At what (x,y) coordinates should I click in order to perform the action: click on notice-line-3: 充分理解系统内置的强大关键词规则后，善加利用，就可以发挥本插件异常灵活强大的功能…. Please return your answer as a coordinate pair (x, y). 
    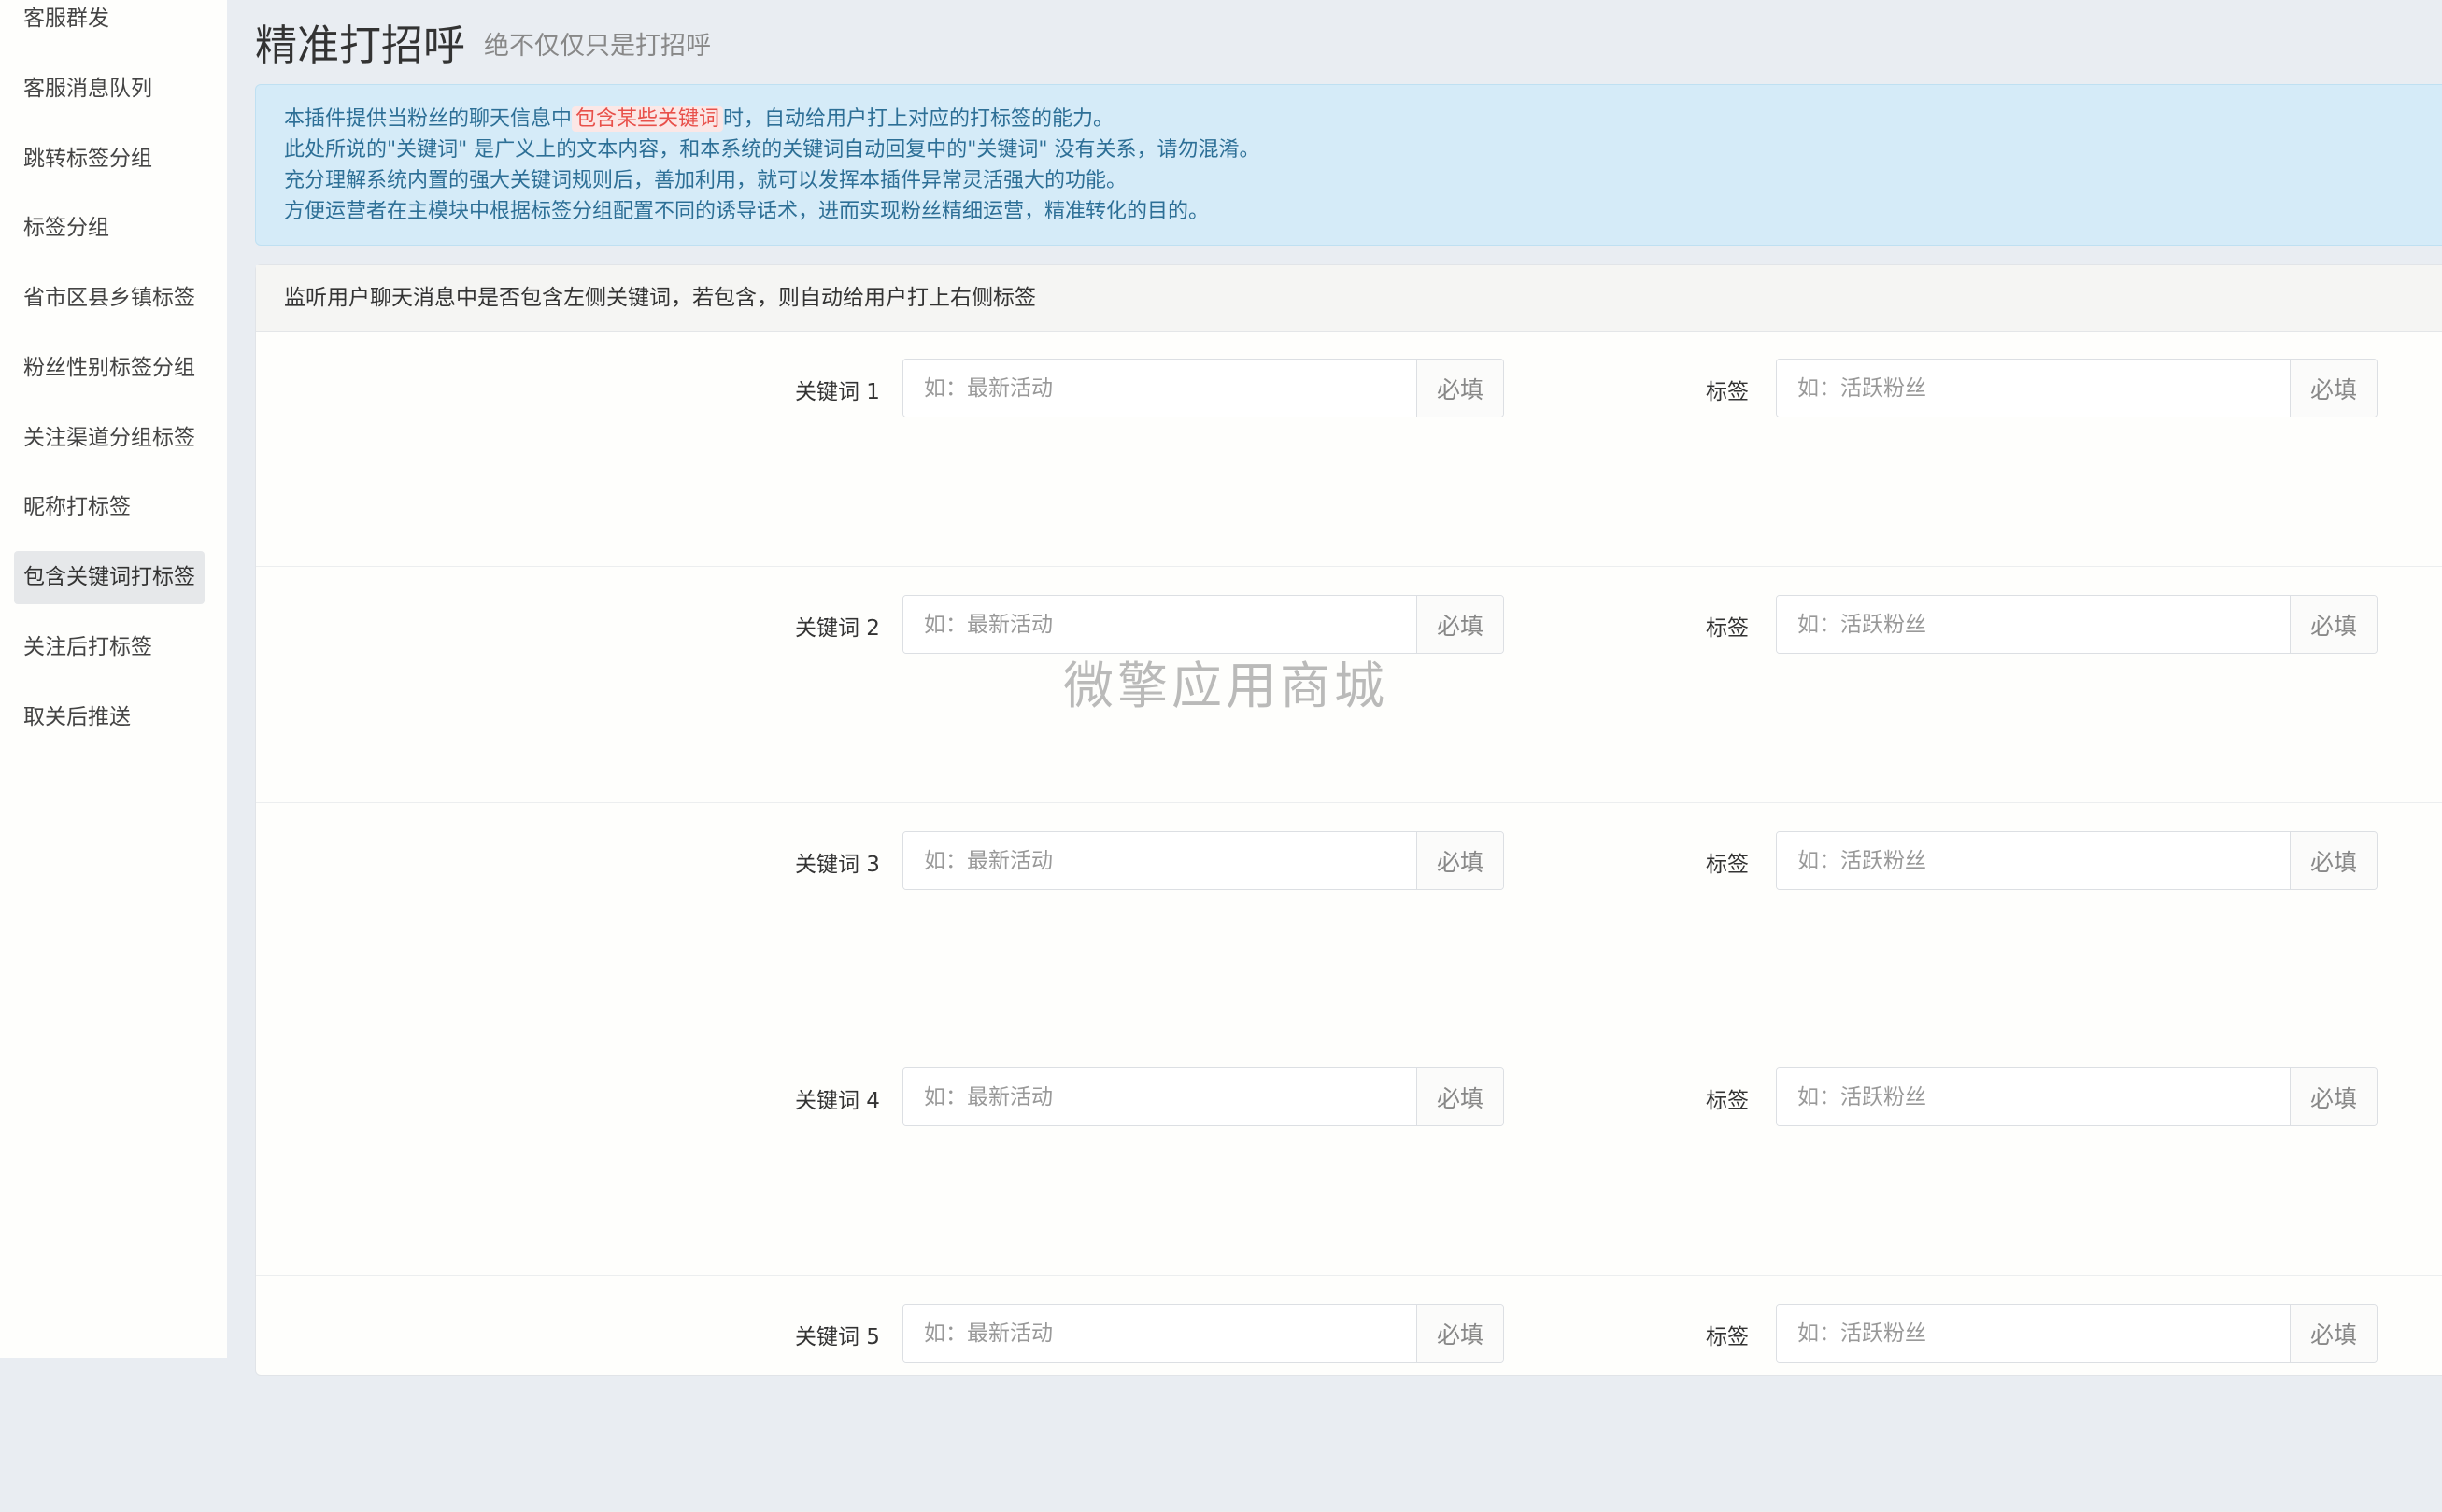
    Looking at the image, I should click on (706, 180).